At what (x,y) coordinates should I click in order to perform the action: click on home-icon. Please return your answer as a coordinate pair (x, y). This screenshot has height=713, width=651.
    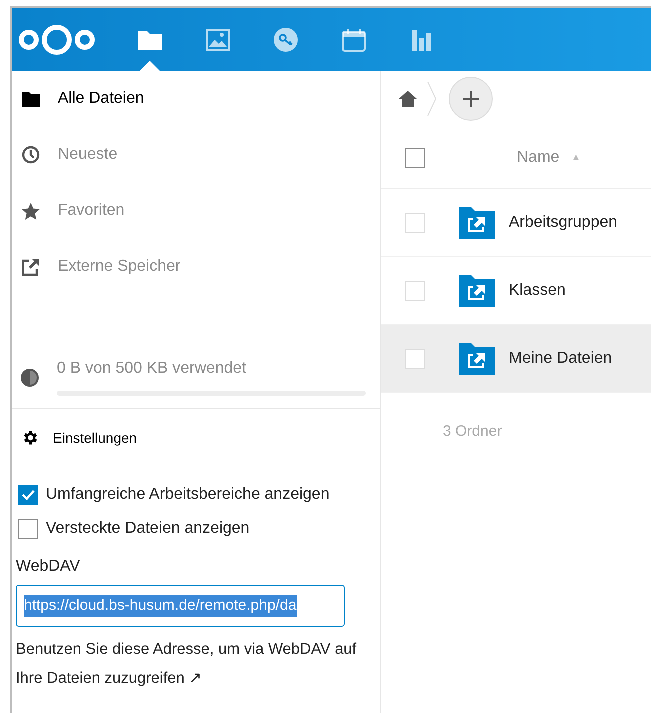
    Looking at the image, I should click on (408, 99).